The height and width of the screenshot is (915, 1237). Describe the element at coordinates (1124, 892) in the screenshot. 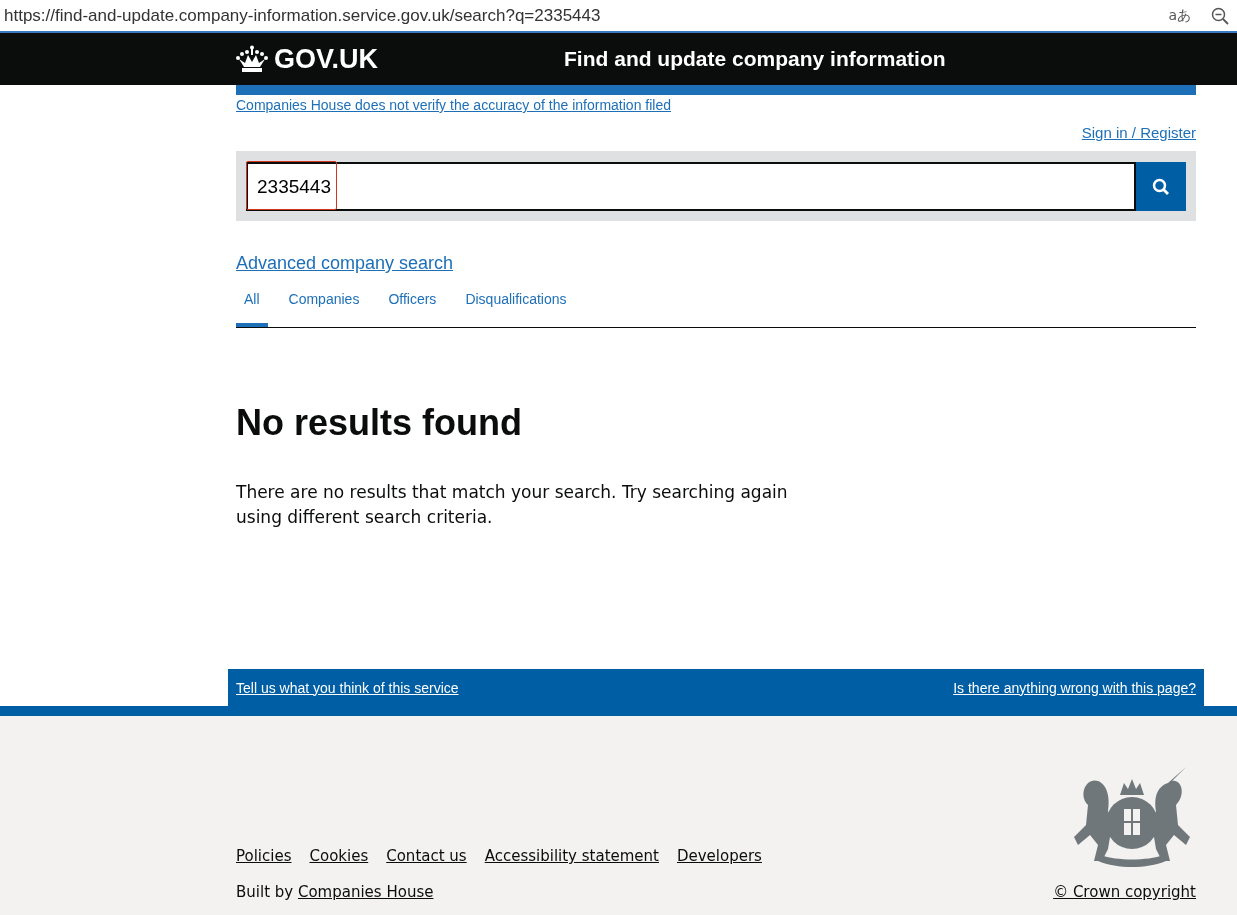

I see `copyright-link: © Crown copyright` at that location.